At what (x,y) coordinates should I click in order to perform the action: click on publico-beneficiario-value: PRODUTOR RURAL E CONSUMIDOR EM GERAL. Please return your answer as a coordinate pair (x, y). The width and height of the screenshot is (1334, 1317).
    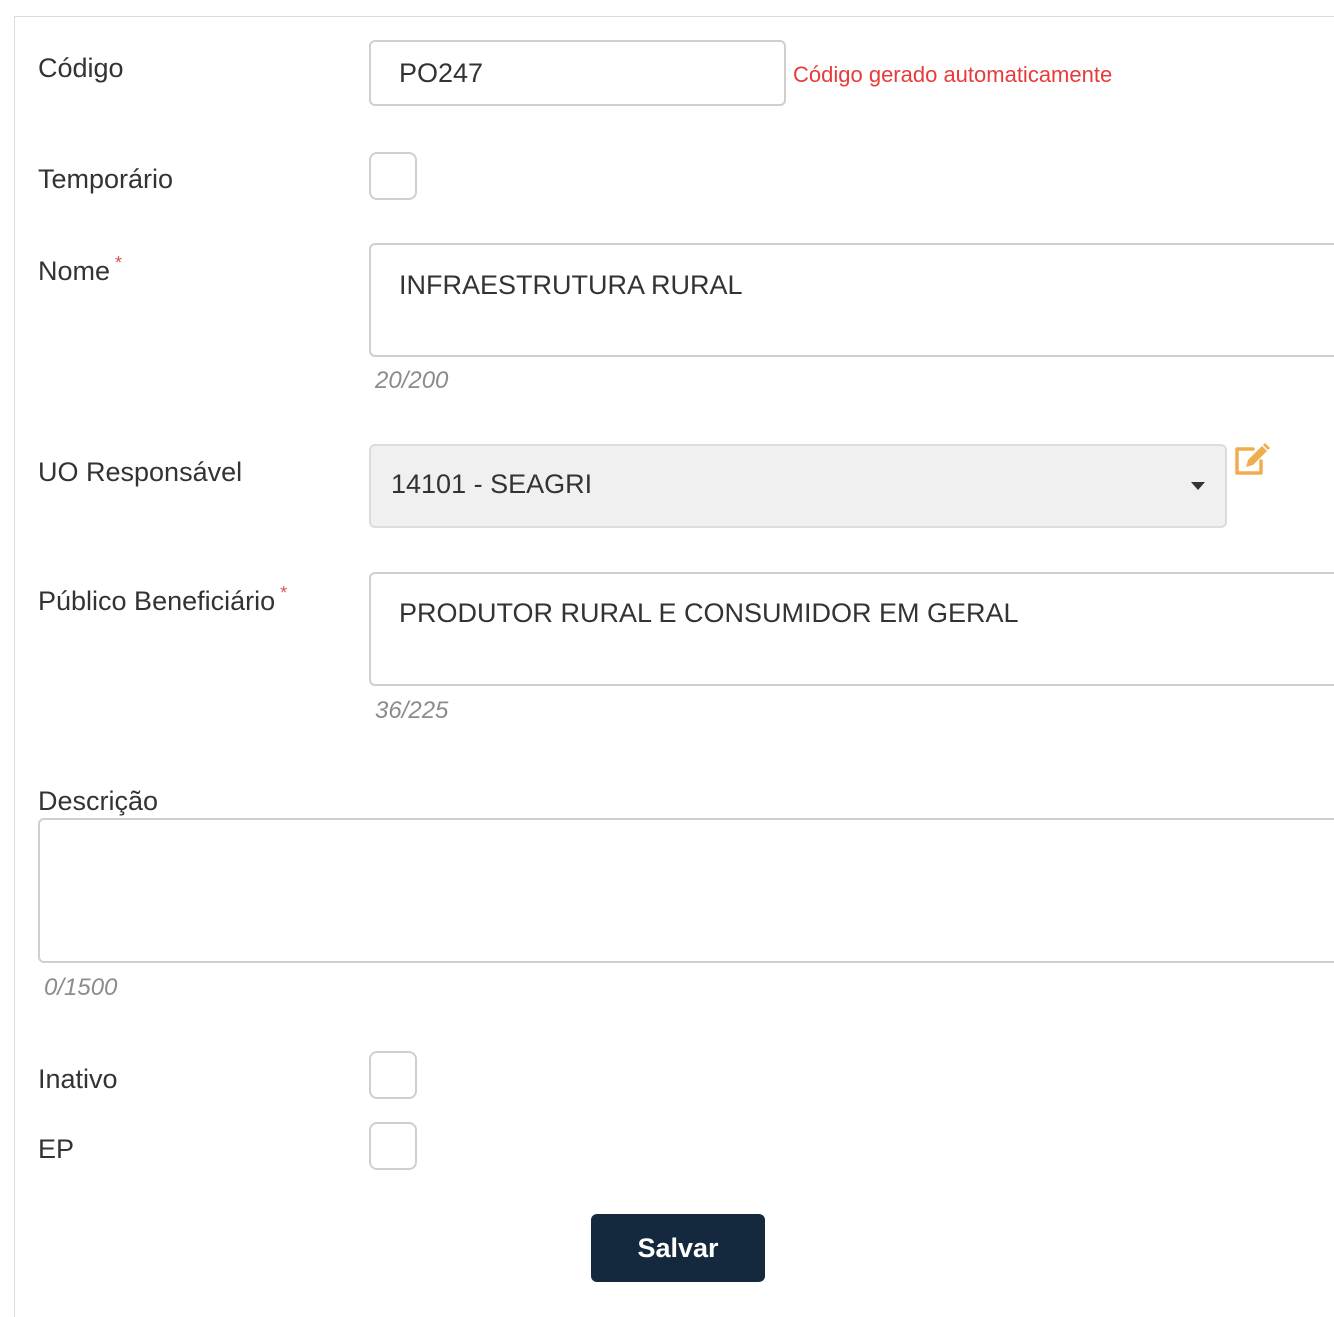
    Looking at the image, I should click on (709, 613).